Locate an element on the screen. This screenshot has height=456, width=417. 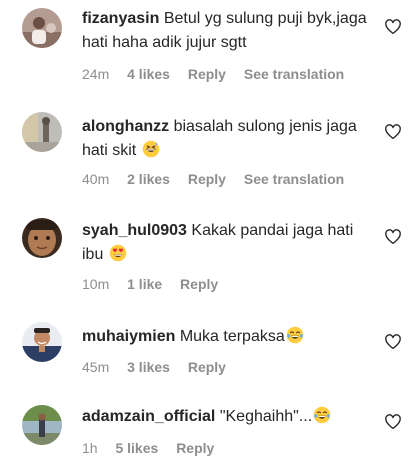
comment-likes: 3 likes is located at coordinates (148, 367).